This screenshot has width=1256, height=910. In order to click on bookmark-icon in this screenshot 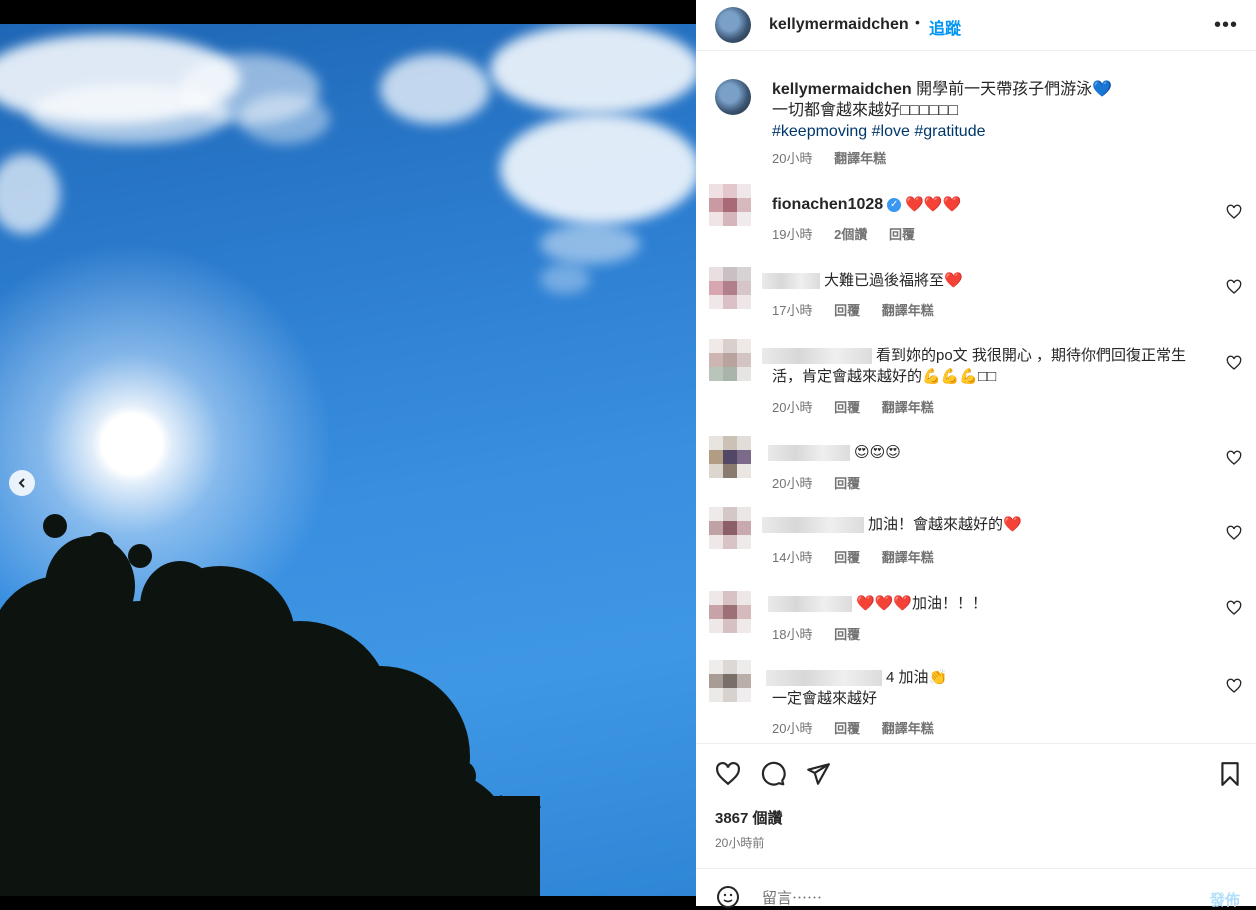, I will do `click(1230, 774)`.